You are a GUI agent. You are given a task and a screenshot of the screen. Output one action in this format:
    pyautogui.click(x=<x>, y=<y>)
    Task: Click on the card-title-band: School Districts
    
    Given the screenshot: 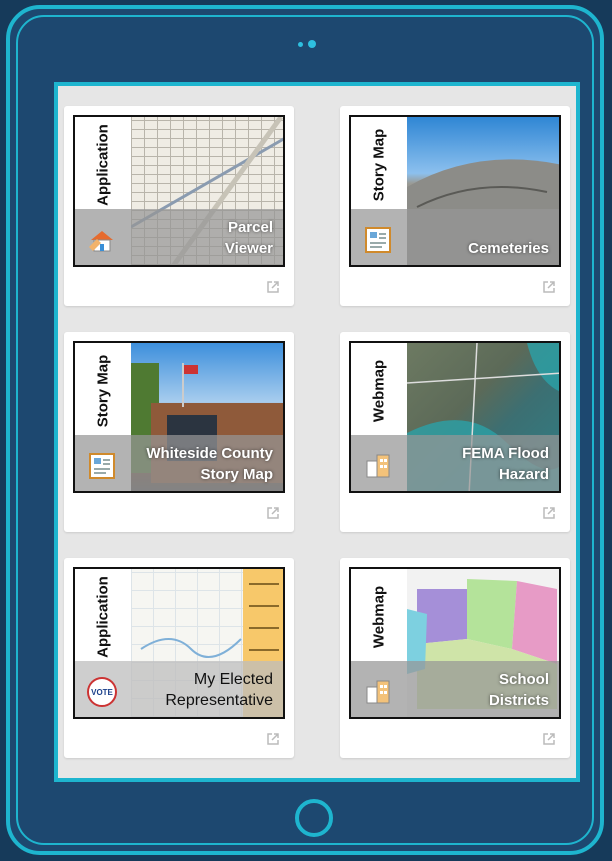 What is the action you would take?
    pyautogui.click(x=455, y=689)
    